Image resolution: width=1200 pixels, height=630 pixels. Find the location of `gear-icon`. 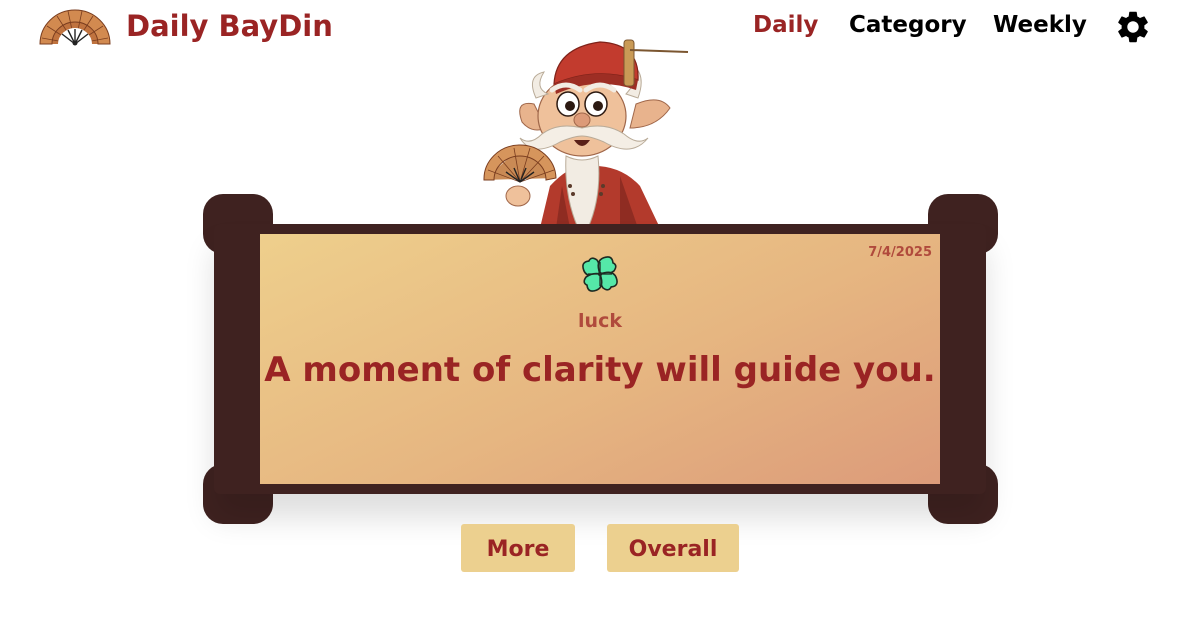

gear-icon is located at coordinates (1133, 27).